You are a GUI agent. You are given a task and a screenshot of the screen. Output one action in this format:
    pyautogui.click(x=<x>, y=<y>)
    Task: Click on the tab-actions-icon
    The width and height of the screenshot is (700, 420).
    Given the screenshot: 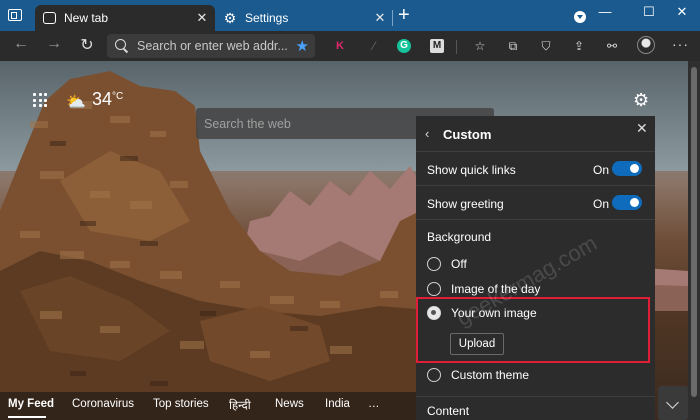 What is the action you would take?
    pyautogui.click(x=15, y=15)
    